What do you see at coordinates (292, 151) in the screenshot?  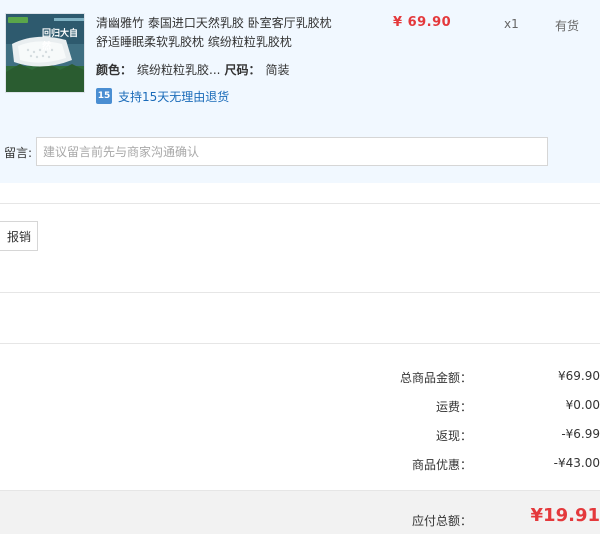 I see `note-input` at bounding box center [292, 151].